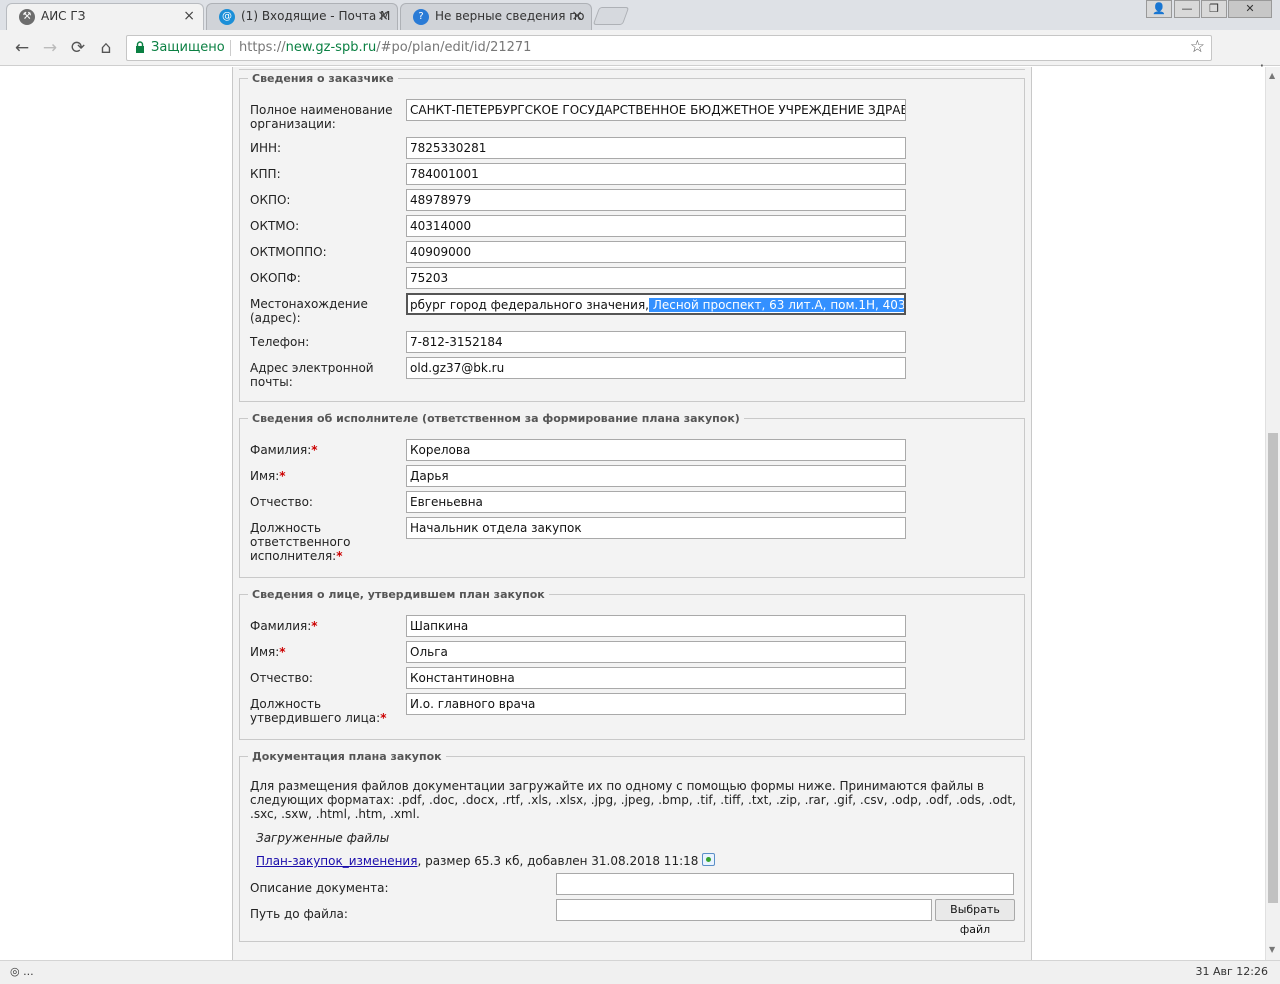 The height and width of the screenshot is (984, 1280). I want to click on inn-label: ИНН:, so click(266, 148).